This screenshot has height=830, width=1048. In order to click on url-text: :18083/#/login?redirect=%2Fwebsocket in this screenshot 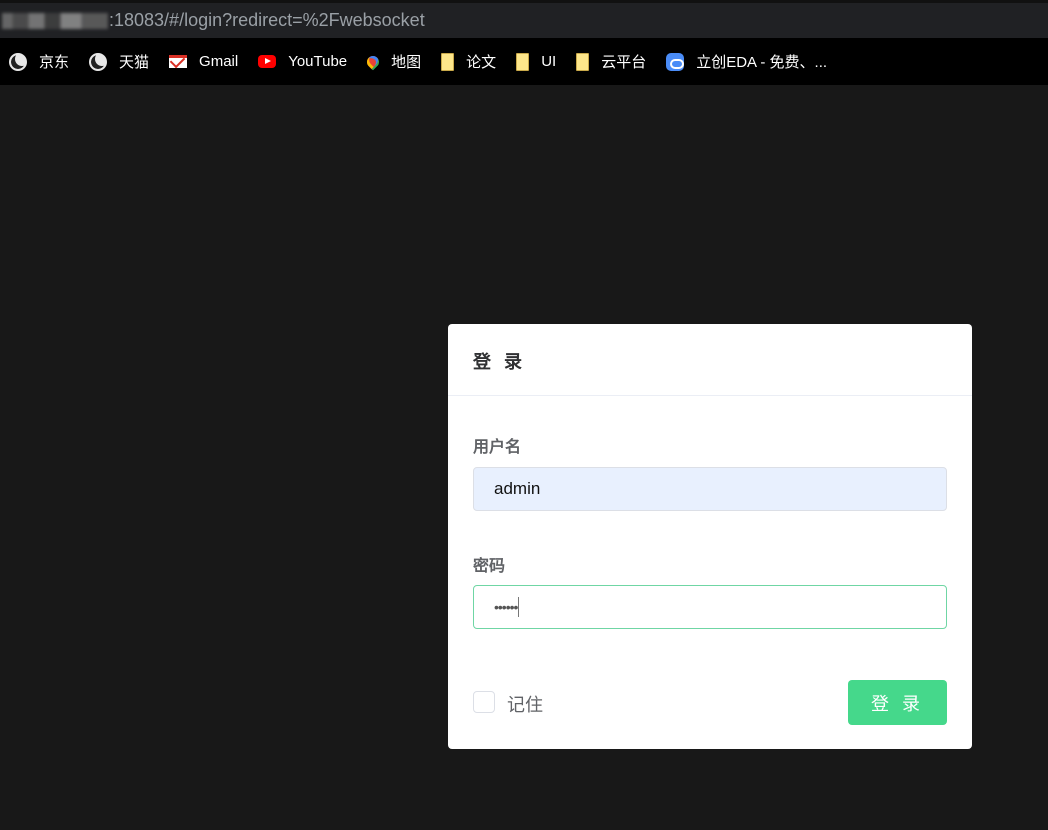, I will do `click(213, 20)`.